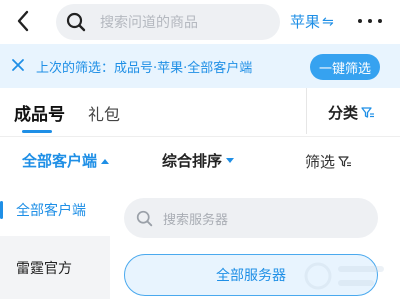 Image resolution: width=400 pixels, height=299 pixels. I want to click on client-list: 全部客户端 雷霆官方, so click(55, 241).